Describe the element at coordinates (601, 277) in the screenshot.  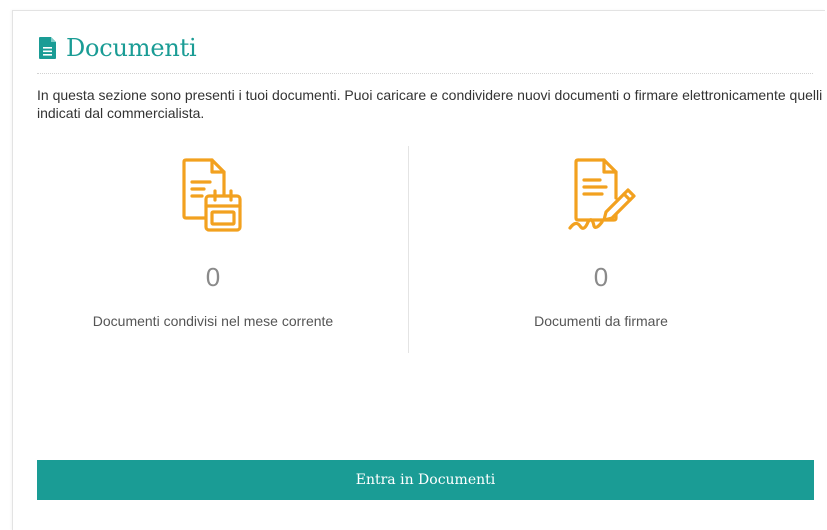
I see `documents-to-sign-count: 0` at that location.